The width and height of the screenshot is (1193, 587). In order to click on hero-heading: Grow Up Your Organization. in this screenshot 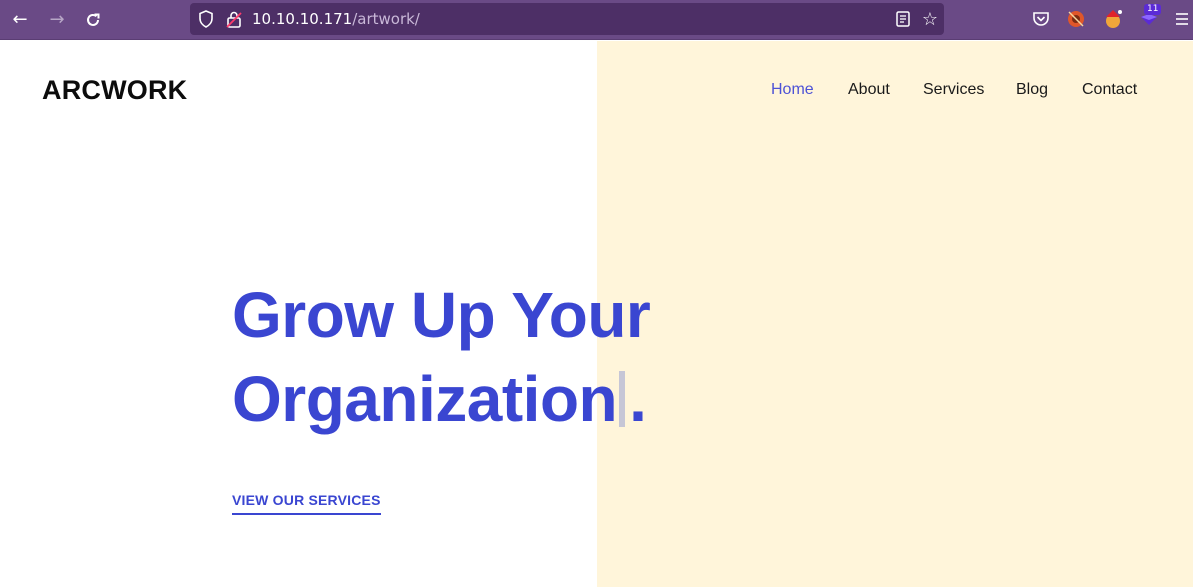, I will do `click(441, 357)`.